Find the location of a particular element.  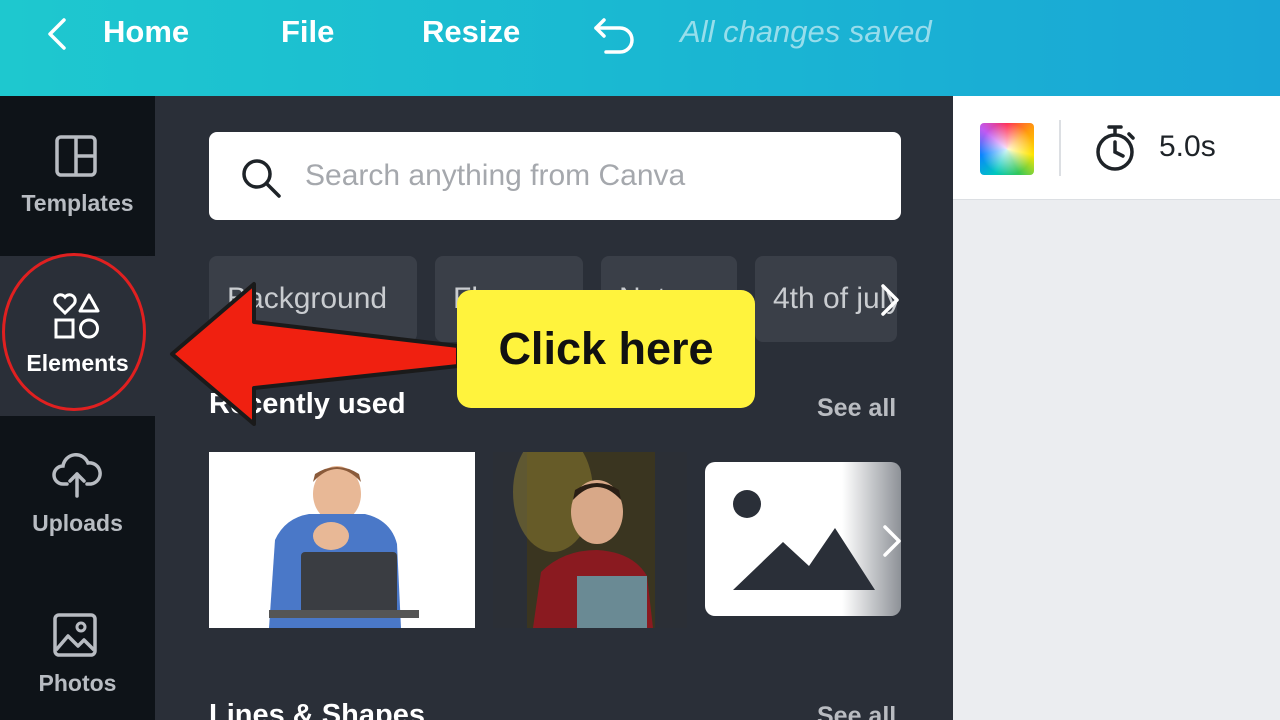

undo-icon is located at coordinates (614, 34).